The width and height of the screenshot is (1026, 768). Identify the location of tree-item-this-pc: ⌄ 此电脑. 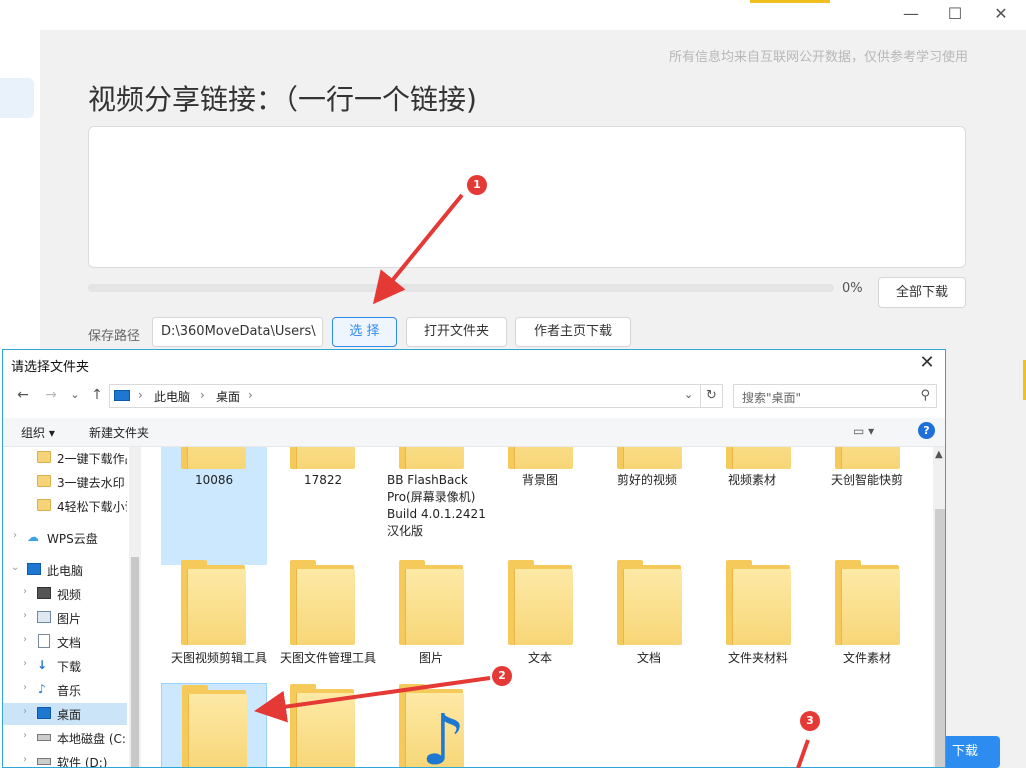
(65, 570).